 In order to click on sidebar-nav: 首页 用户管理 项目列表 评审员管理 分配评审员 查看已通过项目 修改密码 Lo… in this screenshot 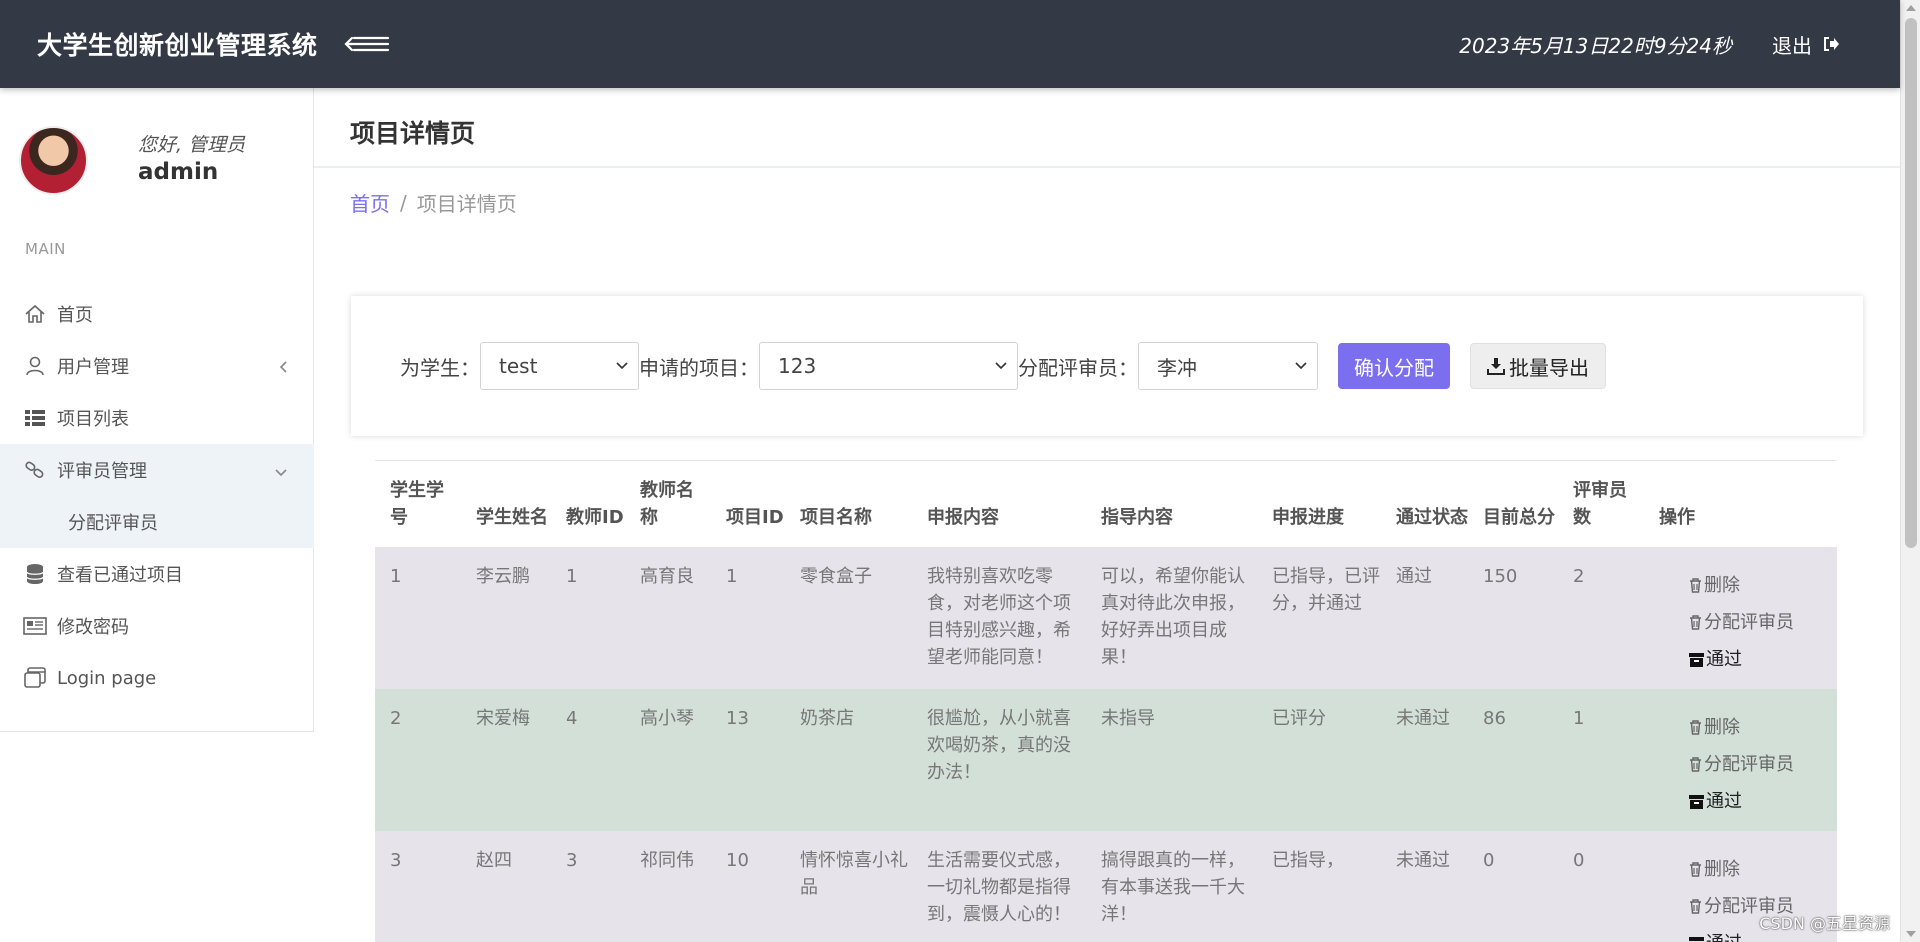, I will do `click(157, 496)`.